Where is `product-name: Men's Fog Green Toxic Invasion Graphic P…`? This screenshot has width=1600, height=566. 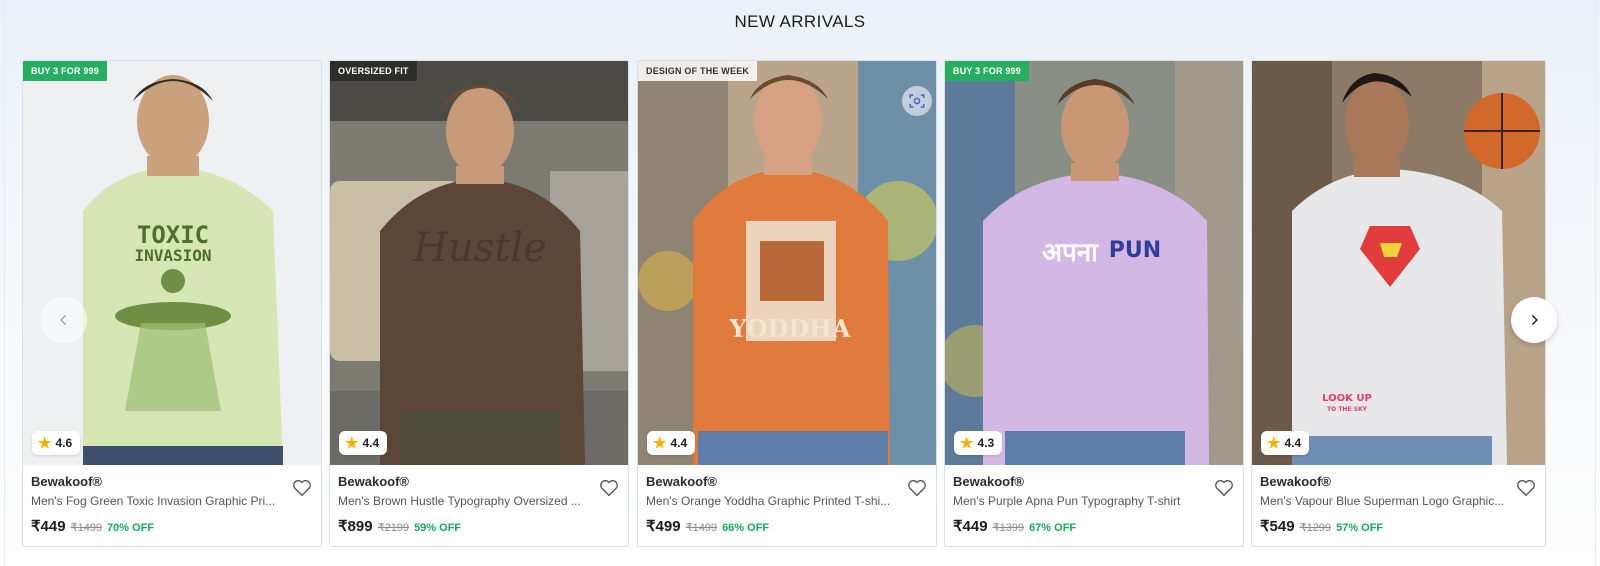 product-name: Men's Fog Green Toxic Invasion Graphic P… is located at coordinates (153, 501).